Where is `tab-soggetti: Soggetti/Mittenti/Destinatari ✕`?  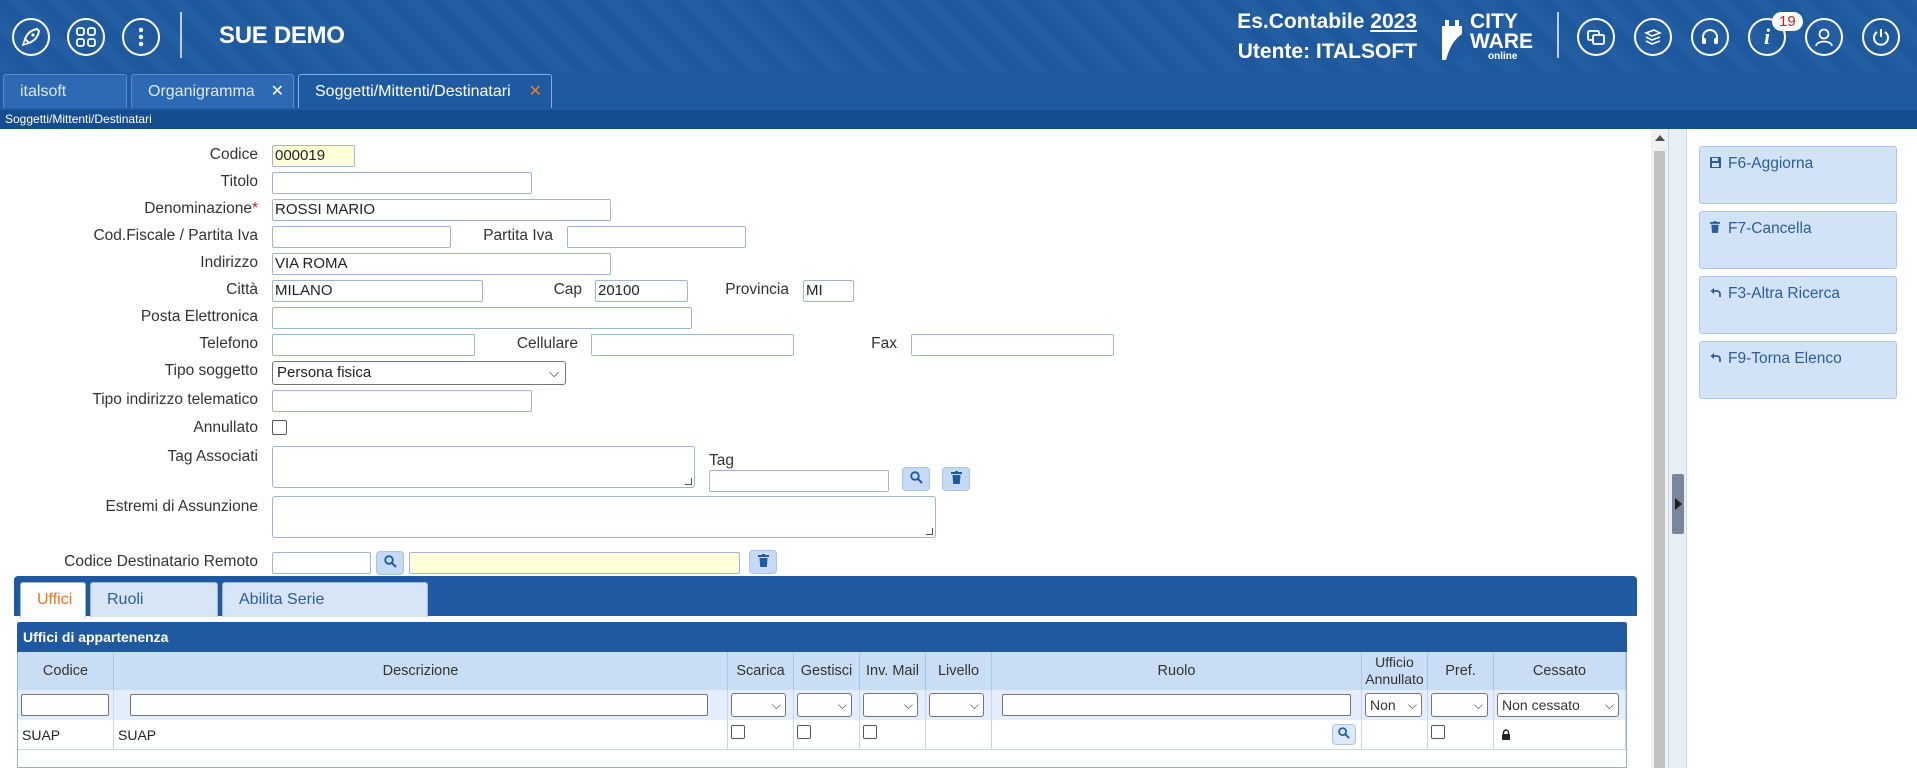 tab-soggetti: Soggetti/Mittenti/Destinatari ✕ is located at coordinates (425, 91).